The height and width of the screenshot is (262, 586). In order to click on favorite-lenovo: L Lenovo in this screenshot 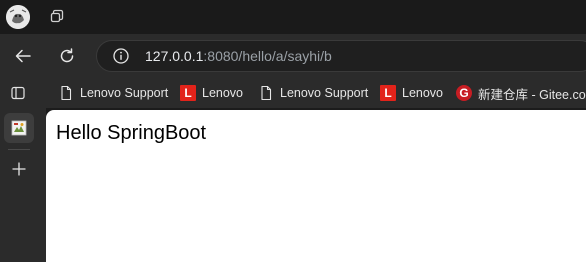, I will do `click(211, 93)`.